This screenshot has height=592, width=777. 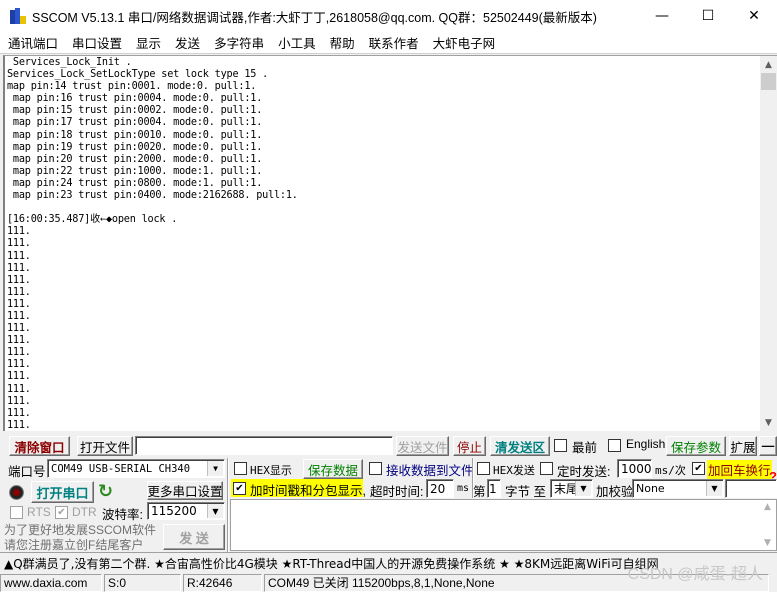 What do you see at coordinates (430, 469) in the screenshot?
I see `recv-to-file-label: 接收数据到文件` at bounding box center [430, 469].